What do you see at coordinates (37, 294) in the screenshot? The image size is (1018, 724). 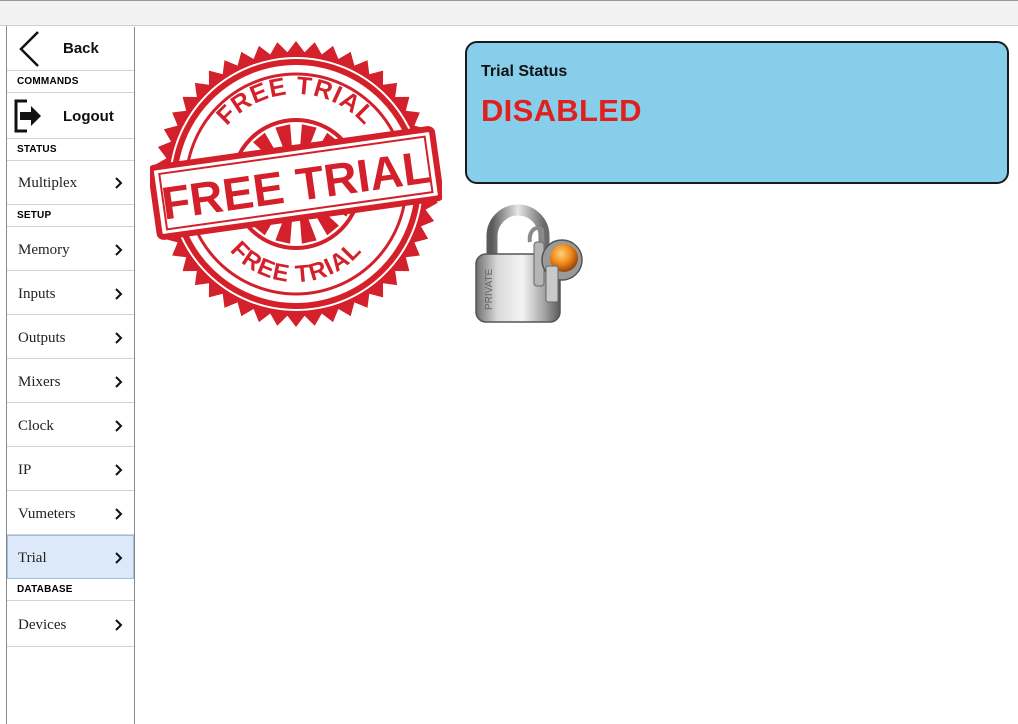 I see `sidebar-item-label: Inputs` at bounding box center [37, 294].